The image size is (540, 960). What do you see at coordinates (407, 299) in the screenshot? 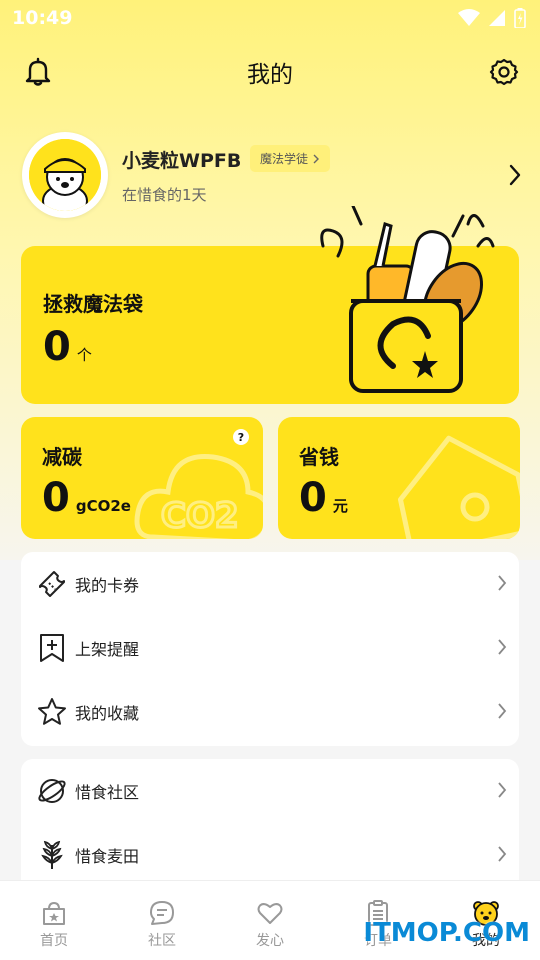
I see `magic-bag-illustration-icon` at bounding box center [407, 299].